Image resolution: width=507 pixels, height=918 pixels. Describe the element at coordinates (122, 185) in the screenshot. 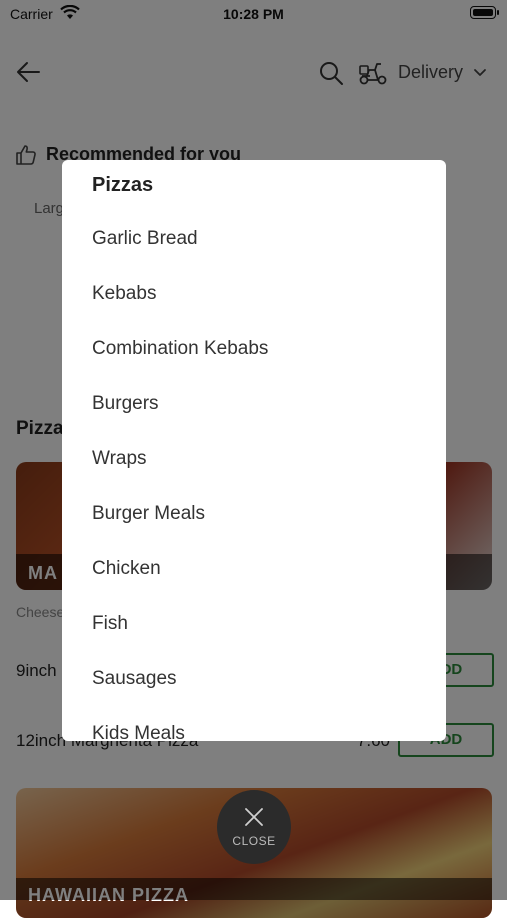

I see `menu-title: Pizzas` at that location.